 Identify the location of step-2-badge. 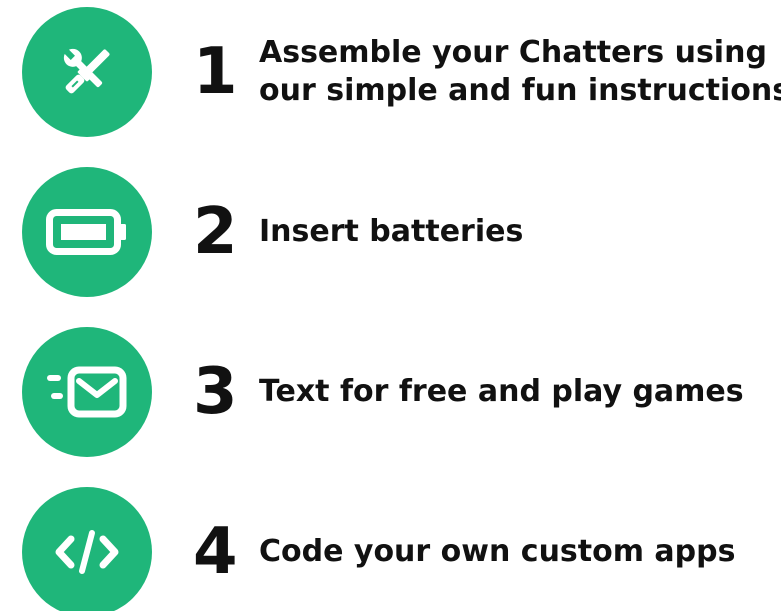
(87, 232).